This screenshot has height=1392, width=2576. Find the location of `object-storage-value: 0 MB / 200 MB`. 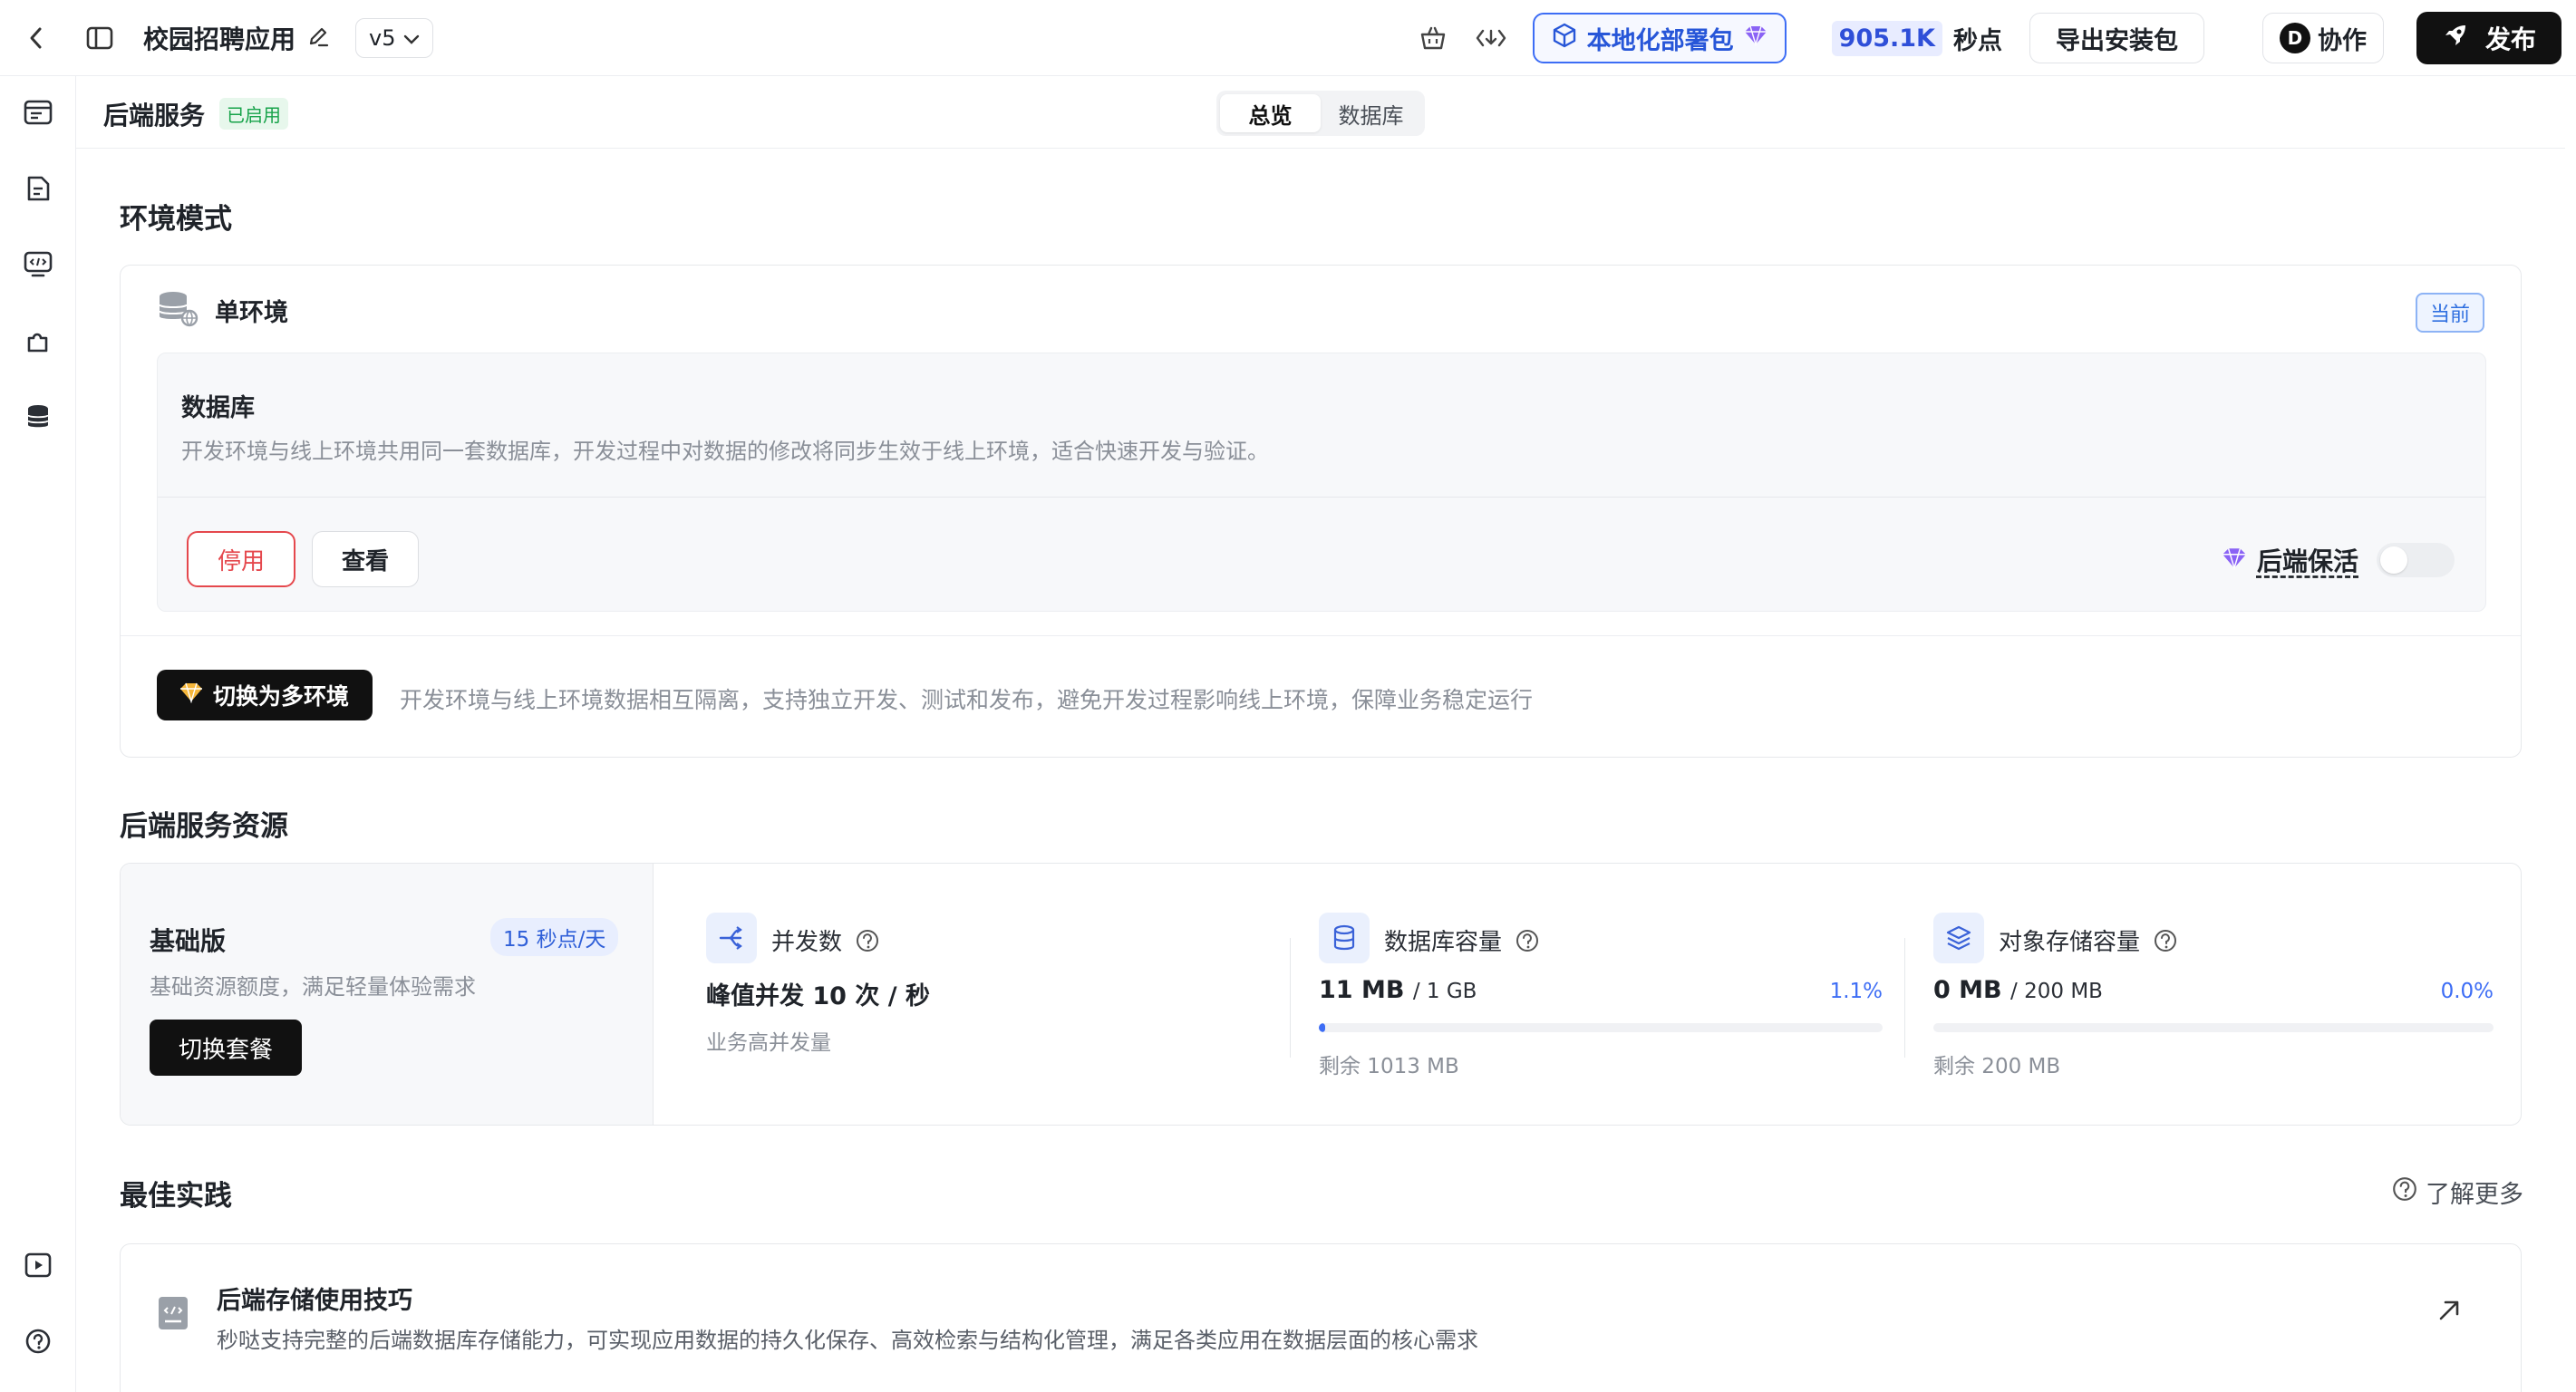

object-storage-value: 0 MB / 200 MB is located at coordinates (2018, 990).